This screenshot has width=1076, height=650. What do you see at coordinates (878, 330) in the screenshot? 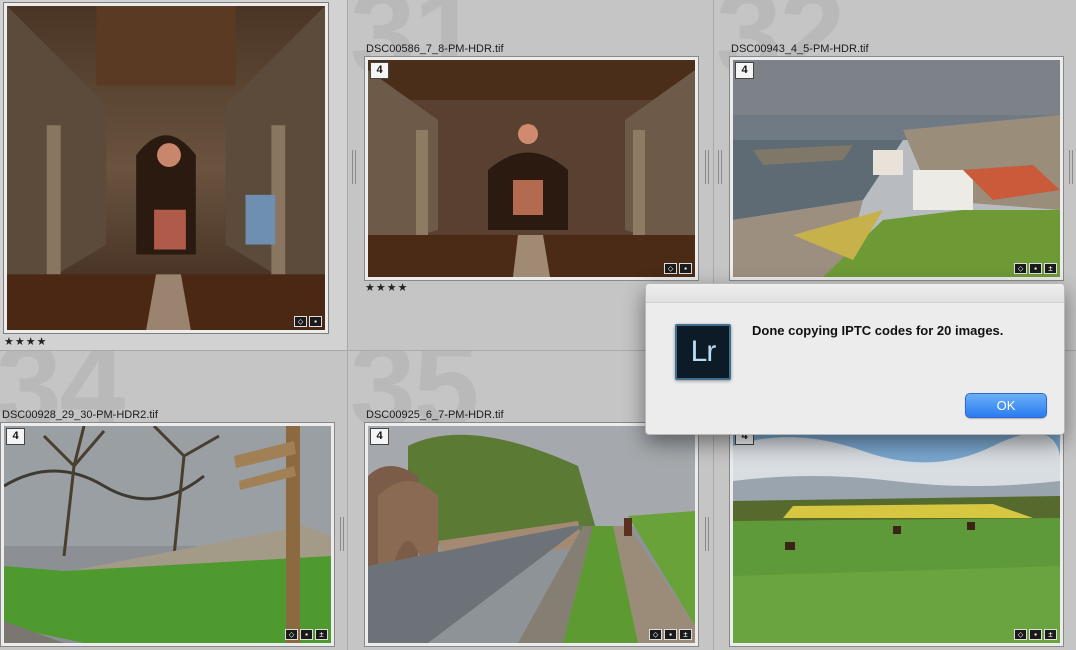
I see `dialog-message: Done copying IPTC codes for 20 images.` at bounding box center [878, 330].